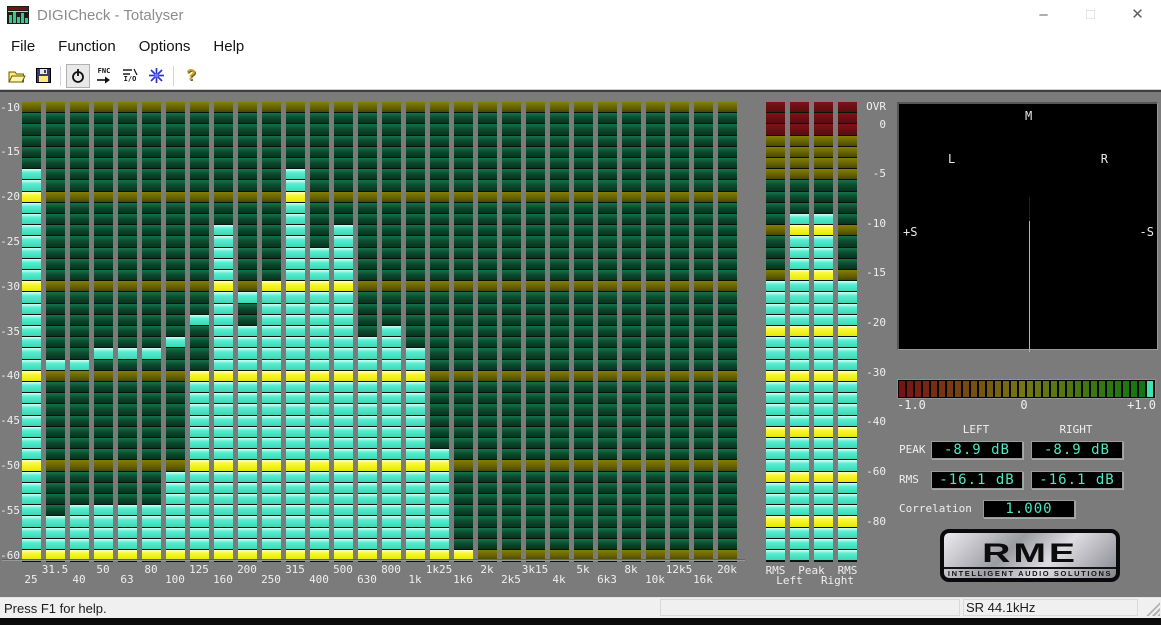 This screenshot has width=1161, height=625. What do you see at coordinates (935, 508) in the screenshot?
I see `correlation-label: Correlation` at bounding box center [935, 508].